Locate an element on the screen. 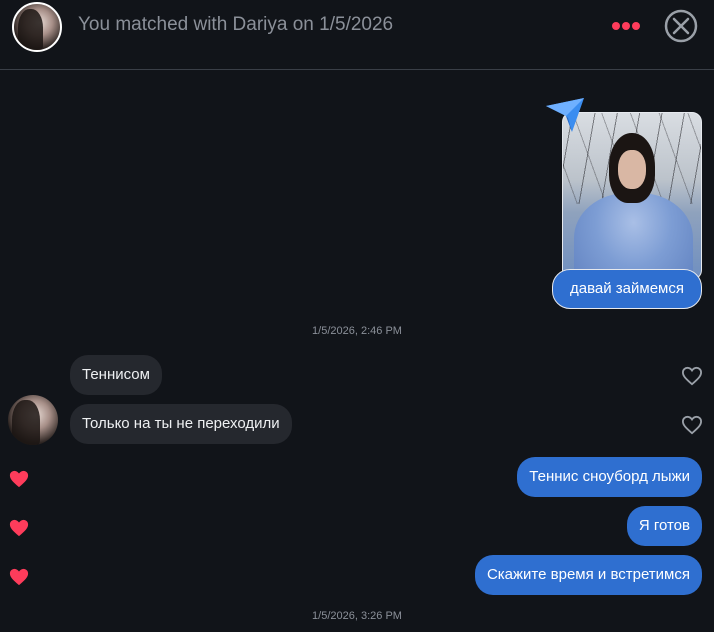 The height and width of the screenshot is (632, 714). sender-avatar is located at coordinates (33, 420).